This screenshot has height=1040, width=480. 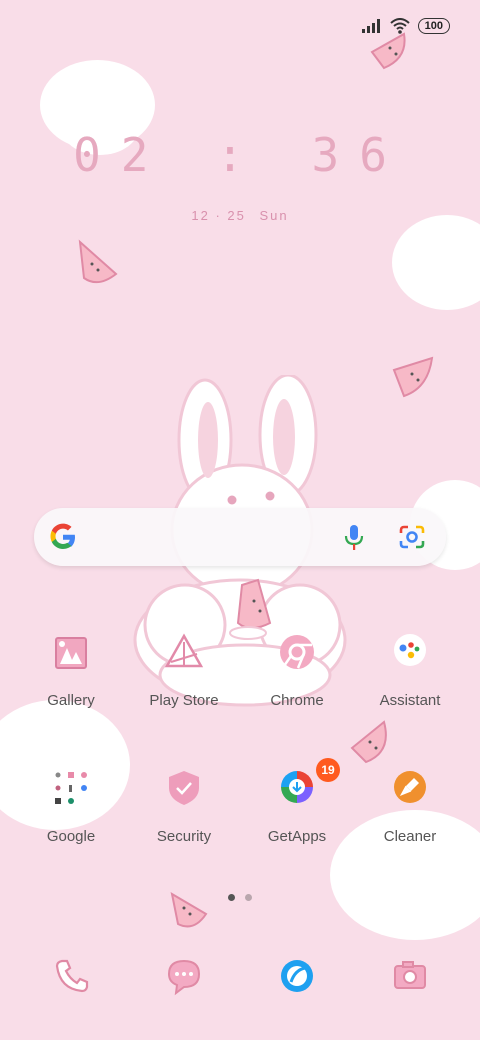 I want to click on gallery-icon, so click(x=71, y=655).